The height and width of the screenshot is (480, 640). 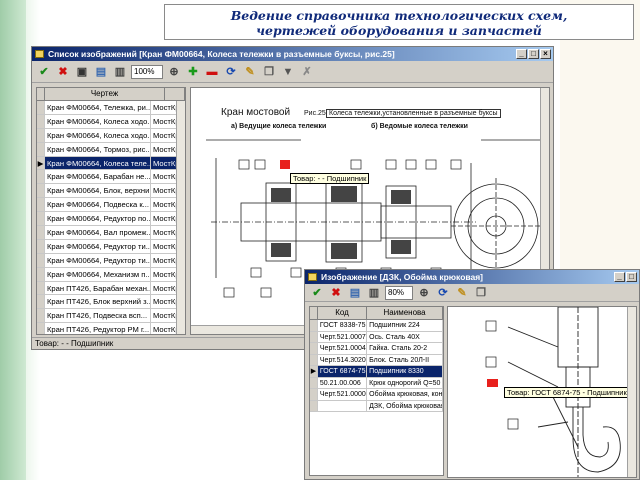 I want to click on zoom-select: 100%, so click(x=147, y=71).